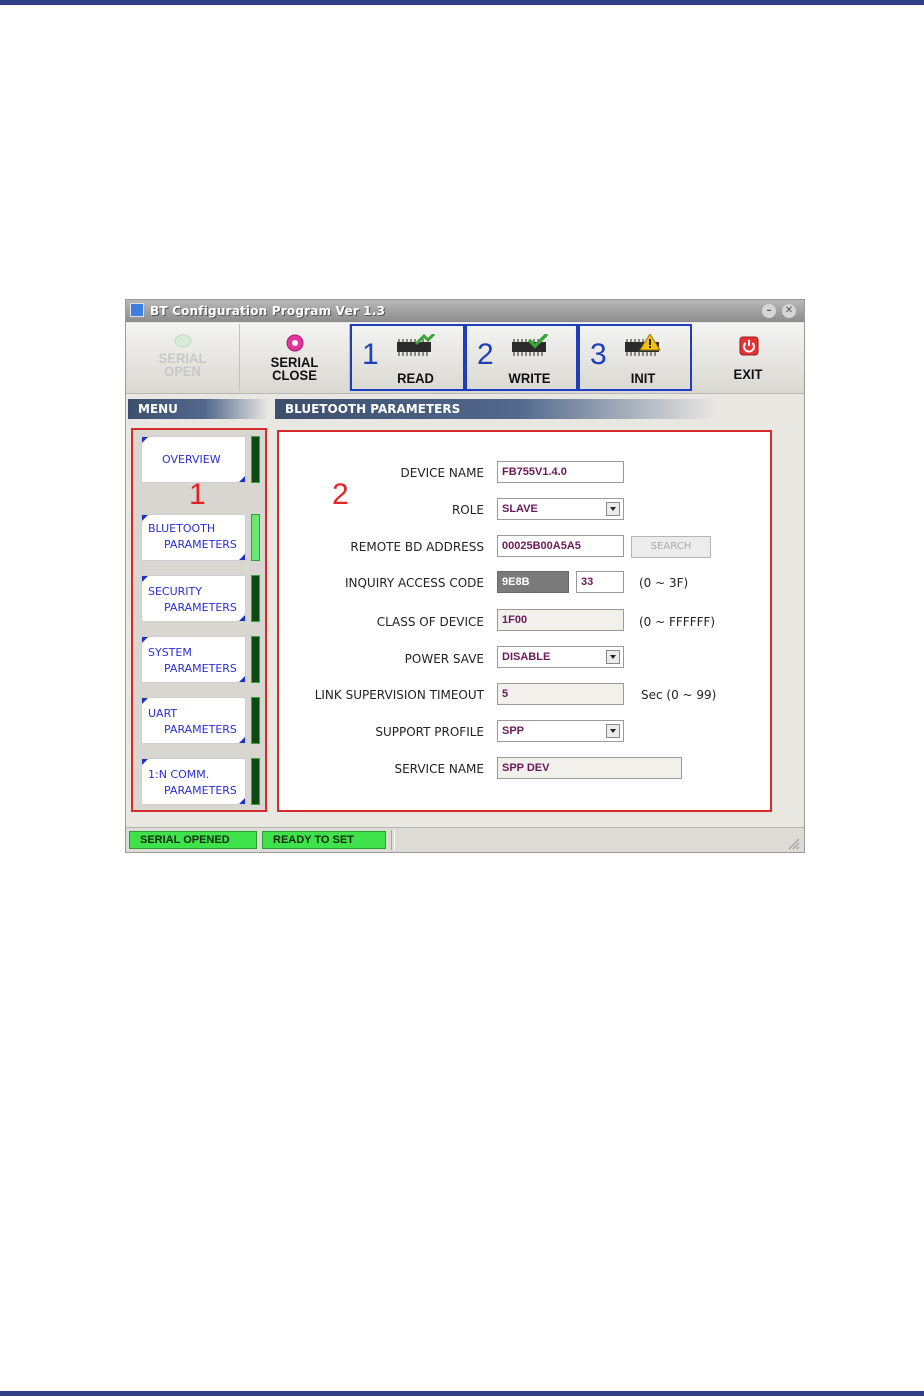 The image size is (924, 1399). What do you see at coordinates (560, 694) in the screenshot?
I see `link-supervision-timeout-field: 5` at bounding box center [560, 694].